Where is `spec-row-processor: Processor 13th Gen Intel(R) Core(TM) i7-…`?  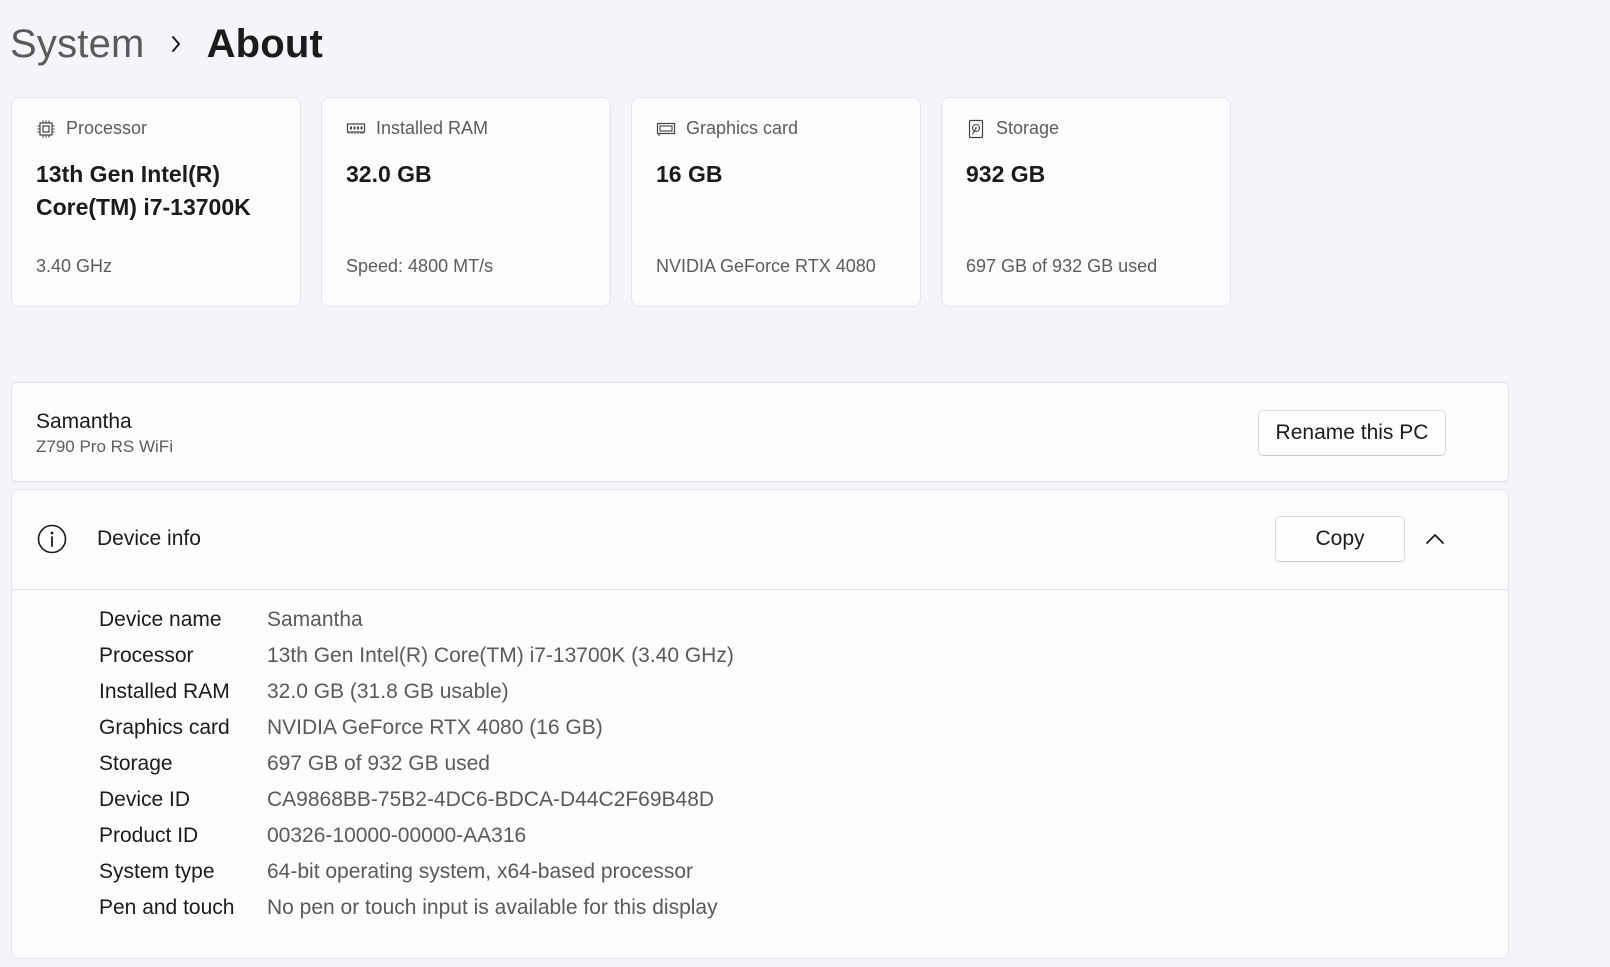 spec-row-processor: Processor 13th Gen Intel(R) Core(TM) i7-… is located at coordinates (416, 656).